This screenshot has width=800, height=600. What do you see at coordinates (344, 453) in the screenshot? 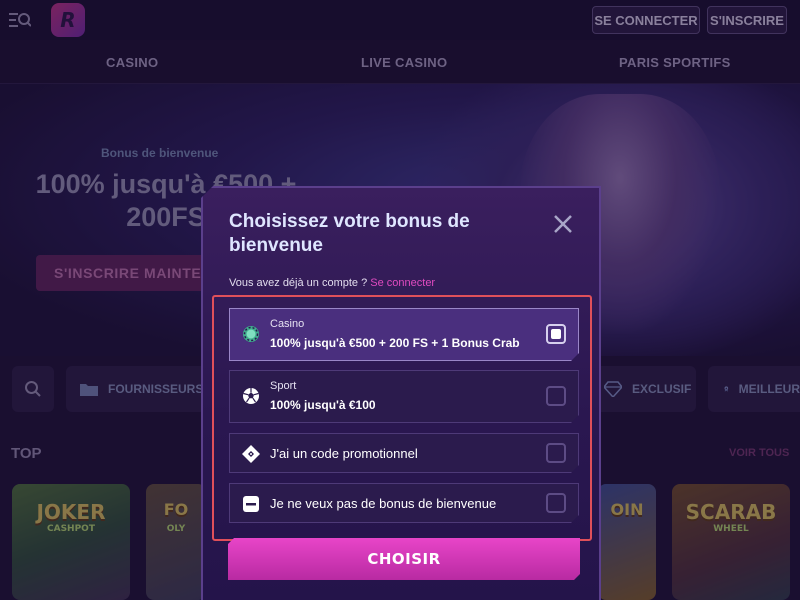
I see `option-label: J'ai un code promotionnel` at bounding box center [344, 453].